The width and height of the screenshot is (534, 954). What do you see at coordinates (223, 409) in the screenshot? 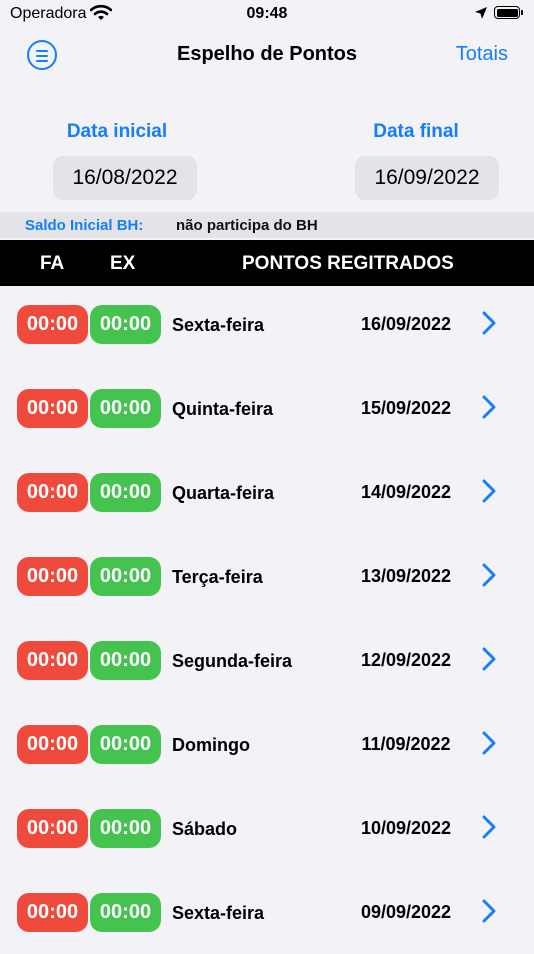
I see `weekday-label: Quinta-feira` at bounding box center [223, 409].